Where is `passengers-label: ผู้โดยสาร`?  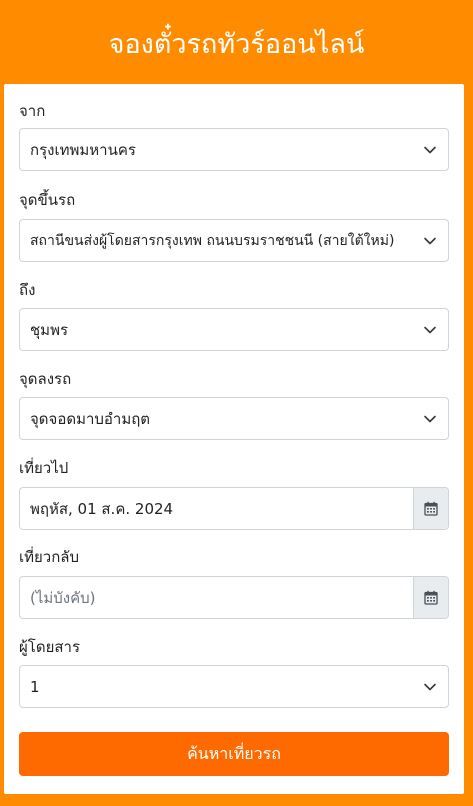 passengers-label: ผู้โดยสาร is located at coordinates (50, 647).